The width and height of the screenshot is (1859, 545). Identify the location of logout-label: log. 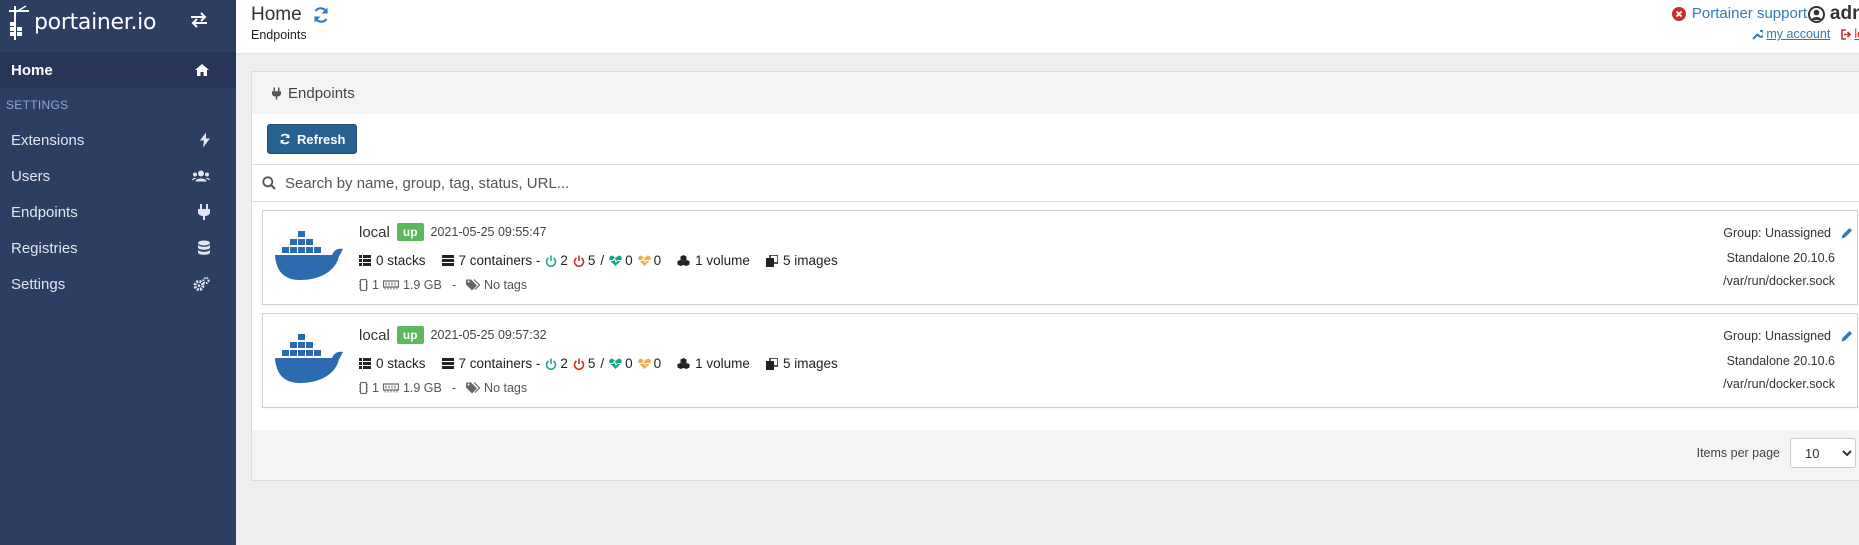
(1856, 34).